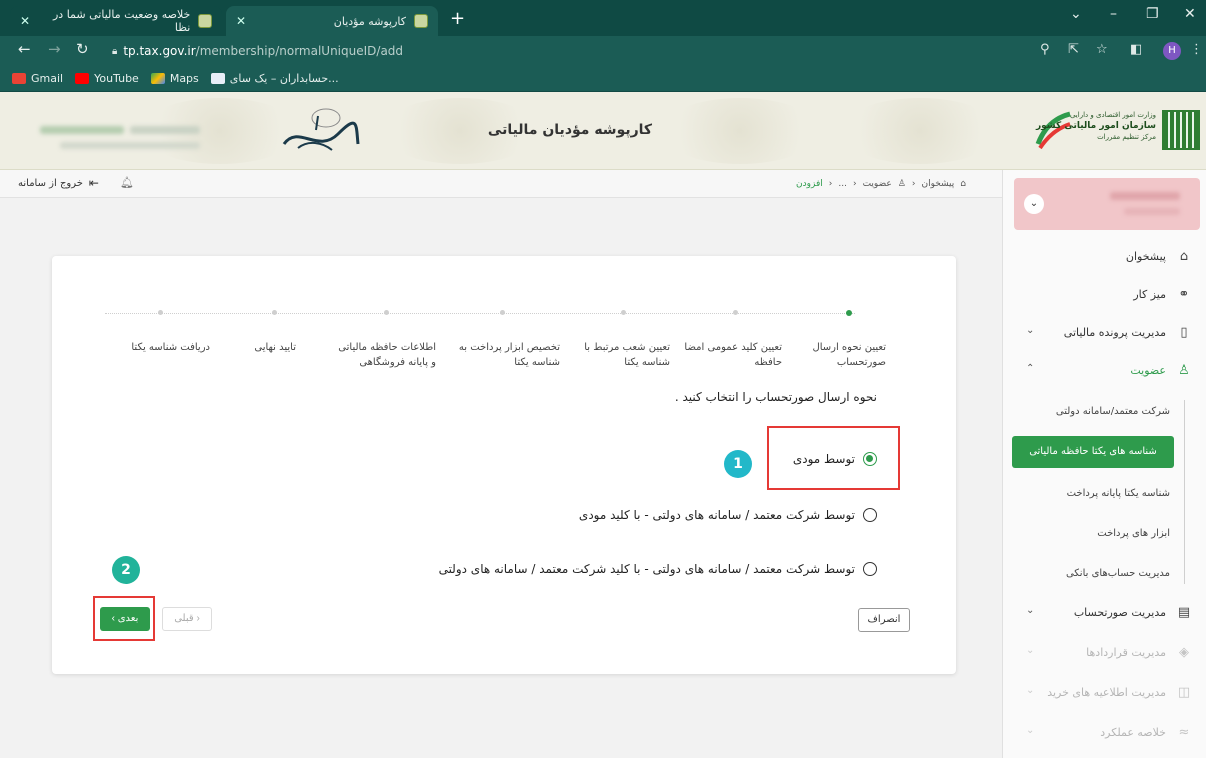 The height and width of the screenshot is (758, 1206). What do you see at coordinates (1106, 692) in the screenshot?
I see `sidebar-item-label: مدیریت اطلاعیه های خرید` at bounding box center [1106, 692].